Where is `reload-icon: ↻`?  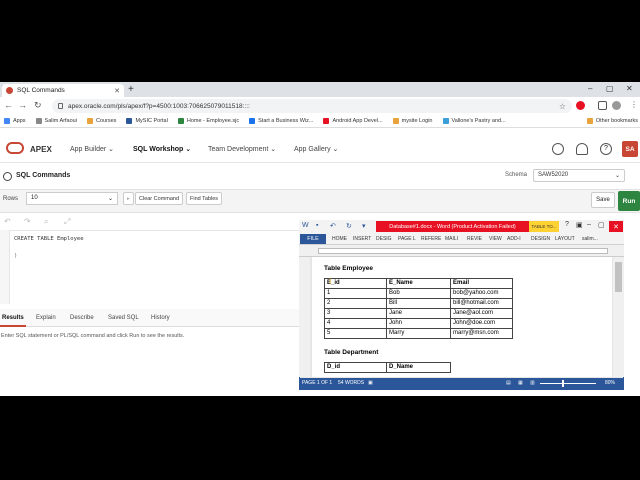
reload-icon: ↻ is located at coordinates (38, 105).